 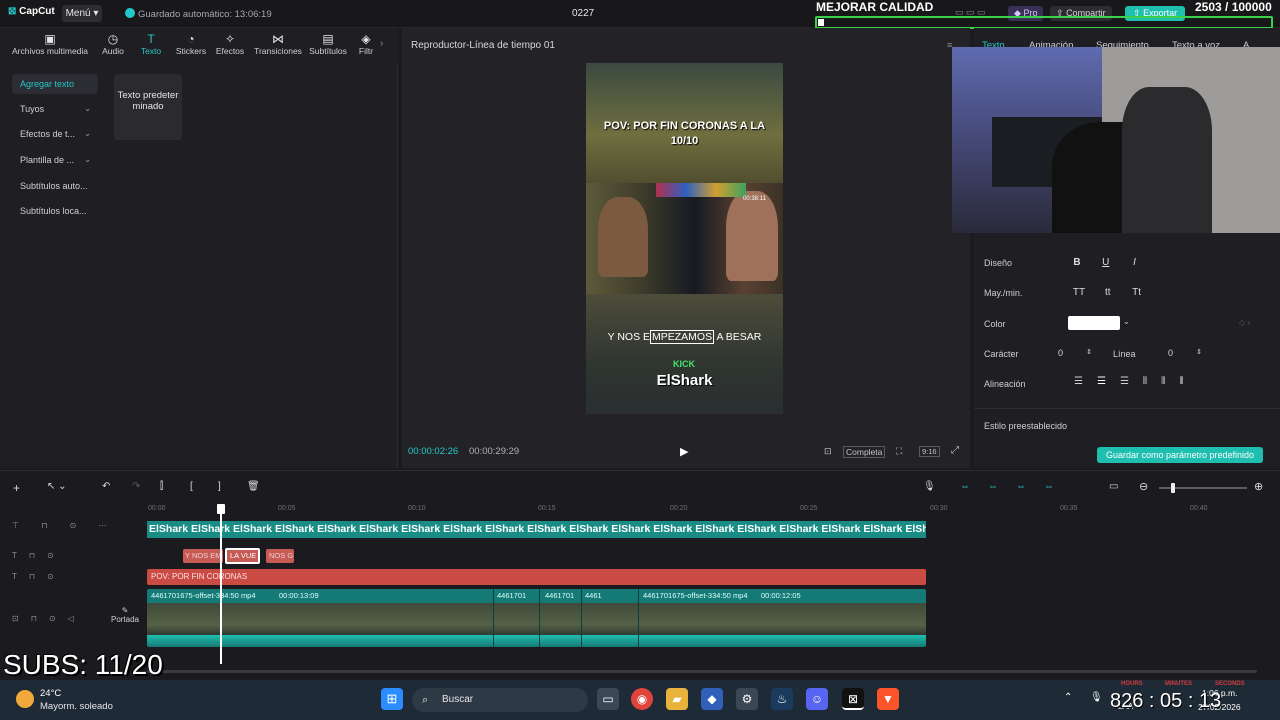 What do you see at coordinates (39, 555) in the screenshot?
I see `text-track-controls: T⊓⊙` at bounding box center [39, 555].